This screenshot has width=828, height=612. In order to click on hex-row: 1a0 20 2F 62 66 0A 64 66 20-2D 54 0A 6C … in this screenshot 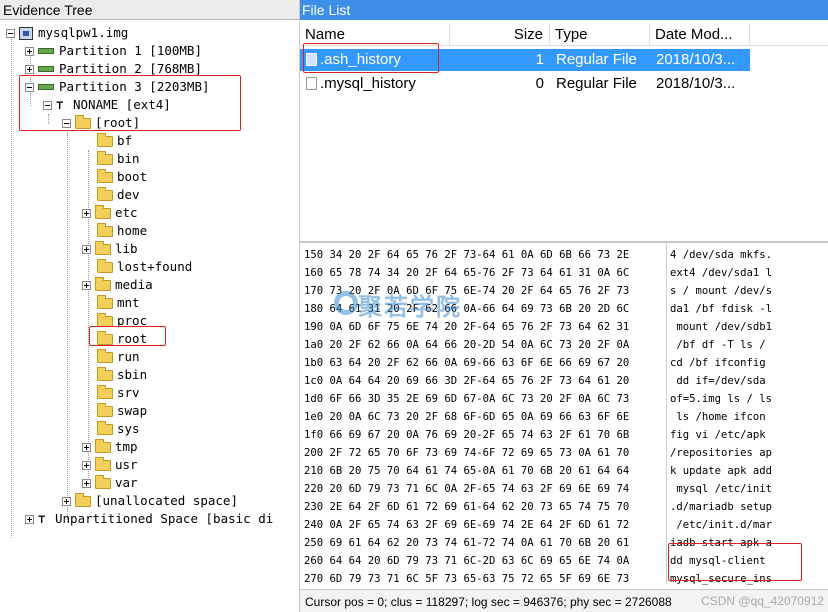, I will do `click(466, 345)`.